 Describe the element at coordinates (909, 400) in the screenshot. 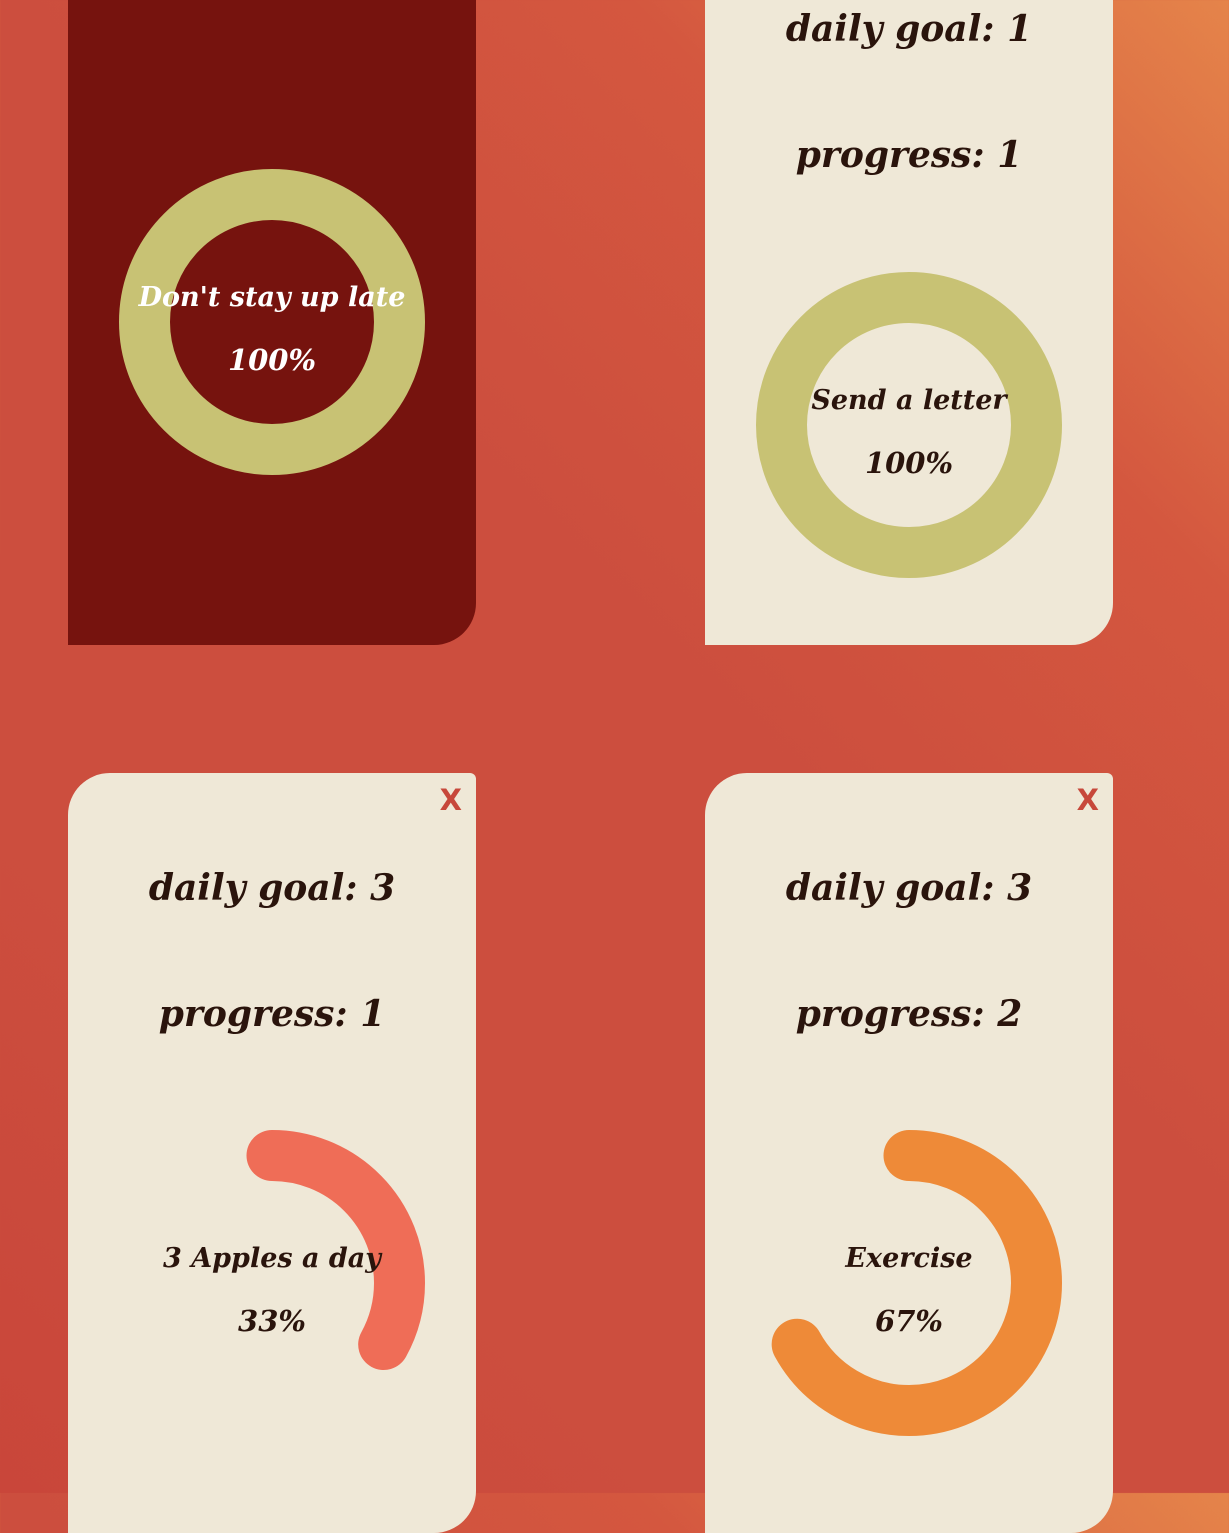

I see `habit-name: Send a letter` at that location.